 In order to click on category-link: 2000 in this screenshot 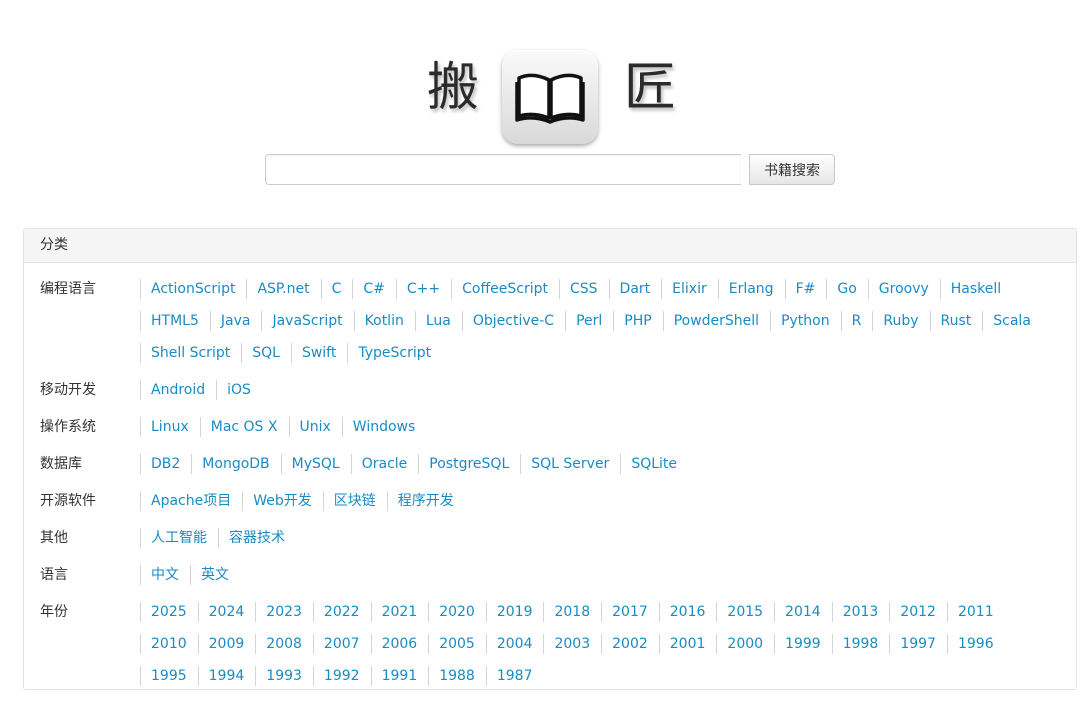, I will do `click(745, 644)`.